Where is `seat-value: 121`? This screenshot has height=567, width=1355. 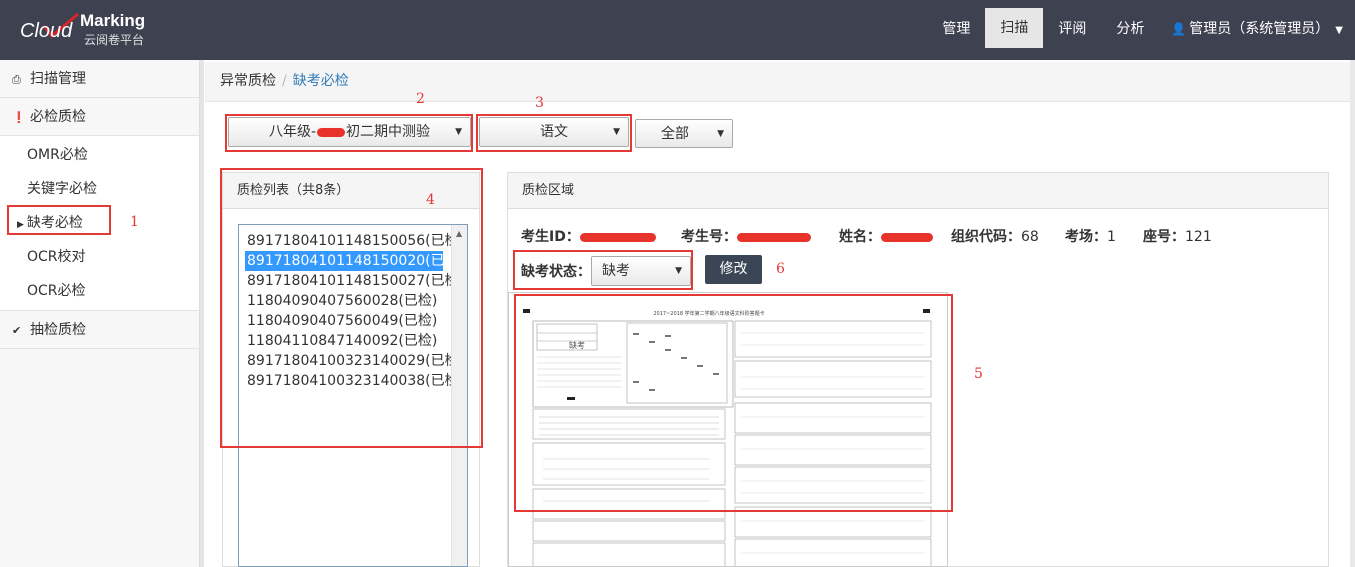
seat-value: 121 is located at coordinates (1198, 237).